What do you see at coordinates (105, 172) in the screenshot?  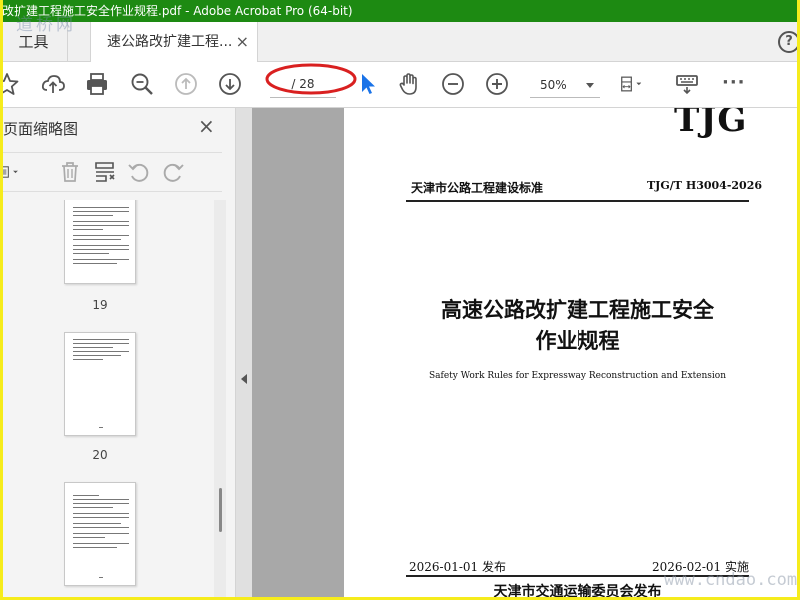 I see `extract-pages-icon` at bounding box center [105, 172].